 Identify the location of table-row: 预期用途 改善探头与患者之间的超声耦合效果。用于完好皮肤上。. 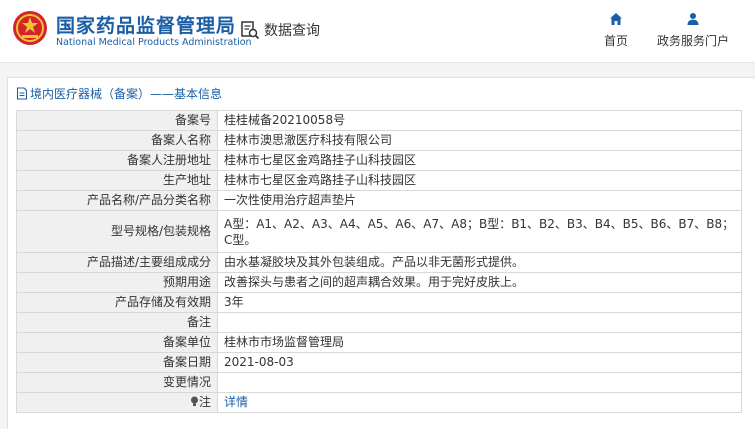
(379, 282).